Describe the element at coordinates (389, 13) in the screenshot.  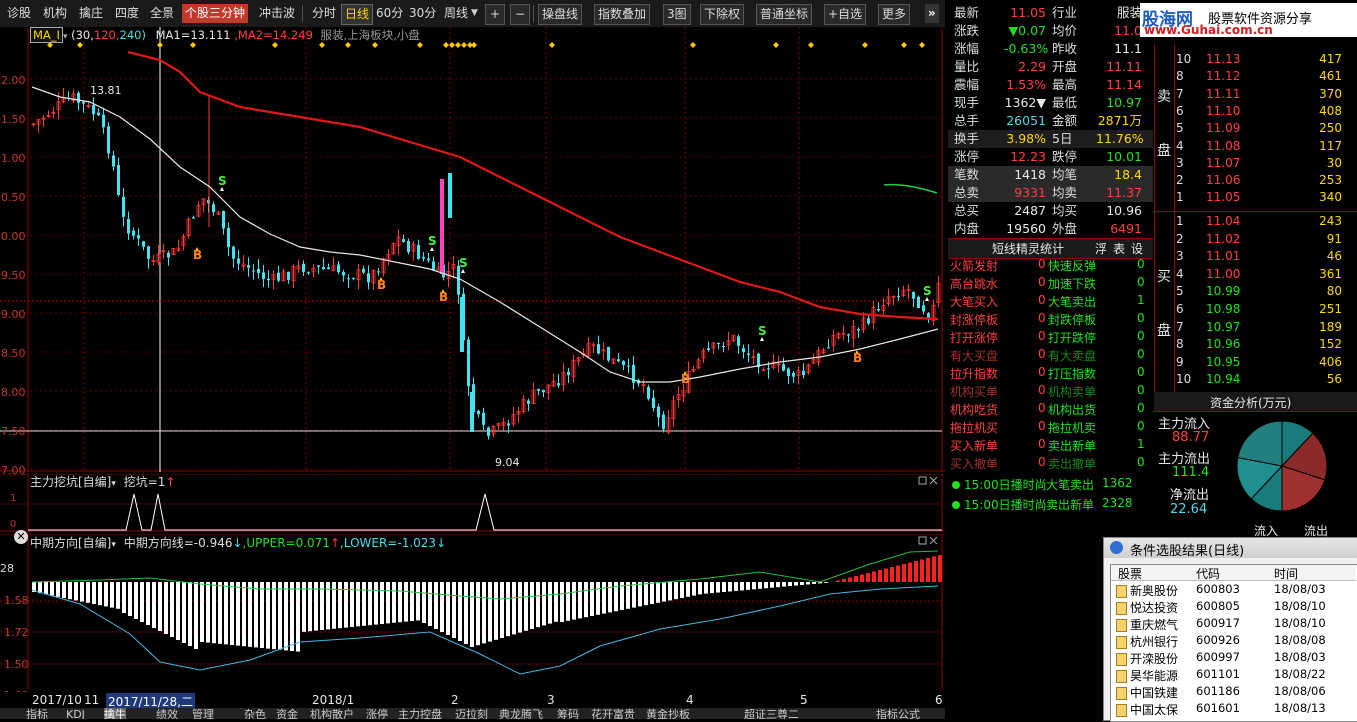
I see `tab-60min: 60分` at that location.